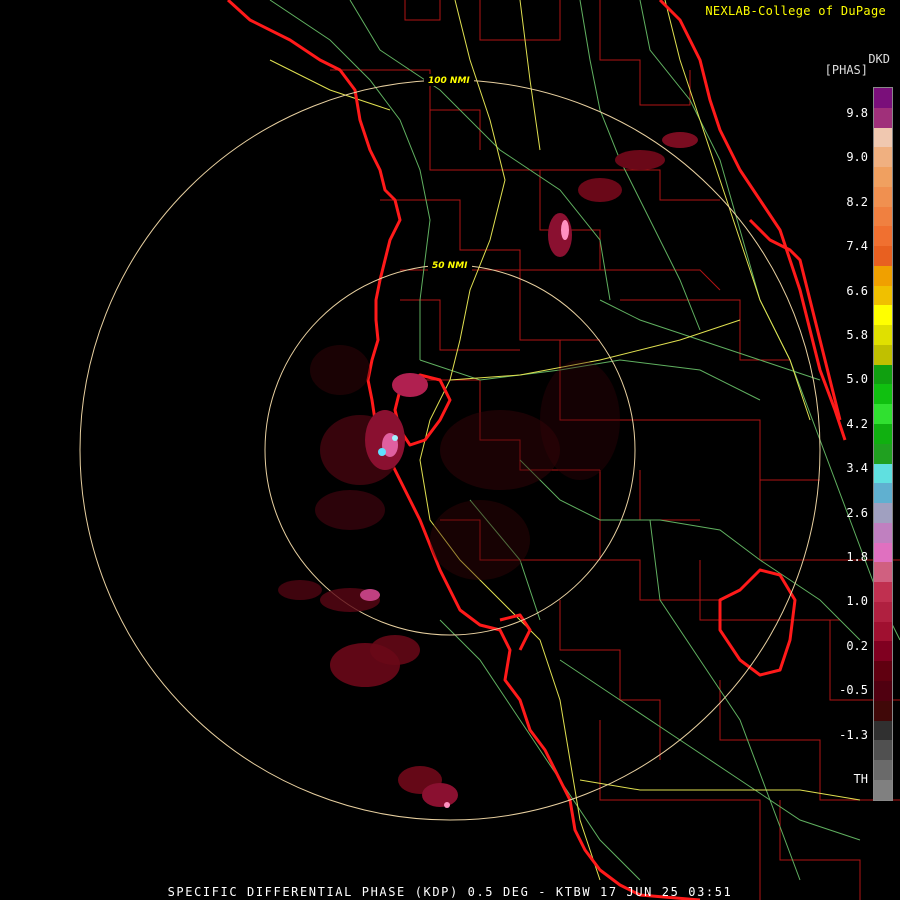  Describe the element at coordinates (857, 290) in the screenshot. I see `color-scale-tick-label: 6.6` at that location.